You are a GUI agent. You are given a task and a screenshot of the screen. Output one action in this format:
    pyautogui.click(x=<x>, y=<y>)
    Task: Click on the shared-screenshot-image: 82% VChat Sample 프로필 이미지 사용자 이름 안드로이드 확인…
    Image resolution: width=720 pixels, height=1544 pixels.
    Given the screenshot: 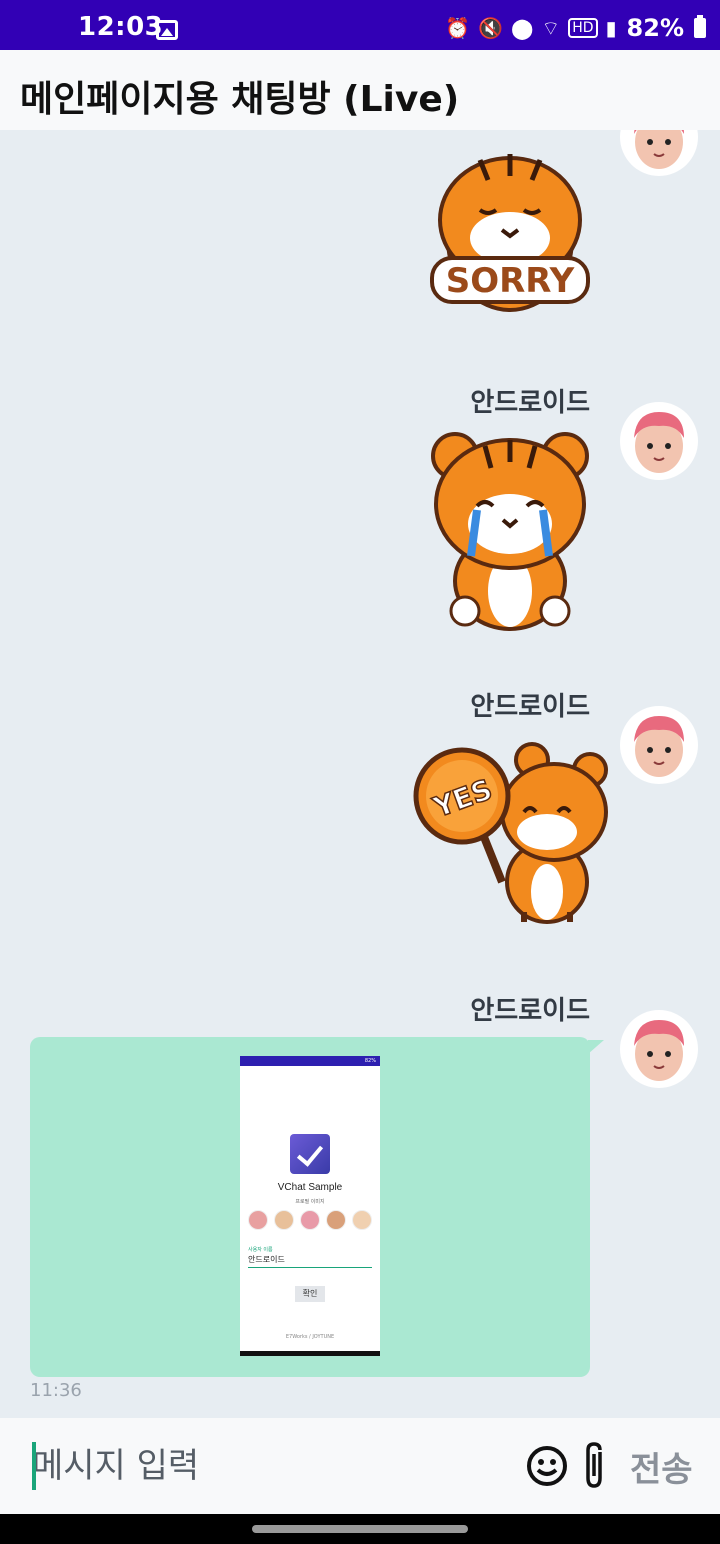 What is the action you would take?
    pyautogui.click(x=310, y=1206)
    